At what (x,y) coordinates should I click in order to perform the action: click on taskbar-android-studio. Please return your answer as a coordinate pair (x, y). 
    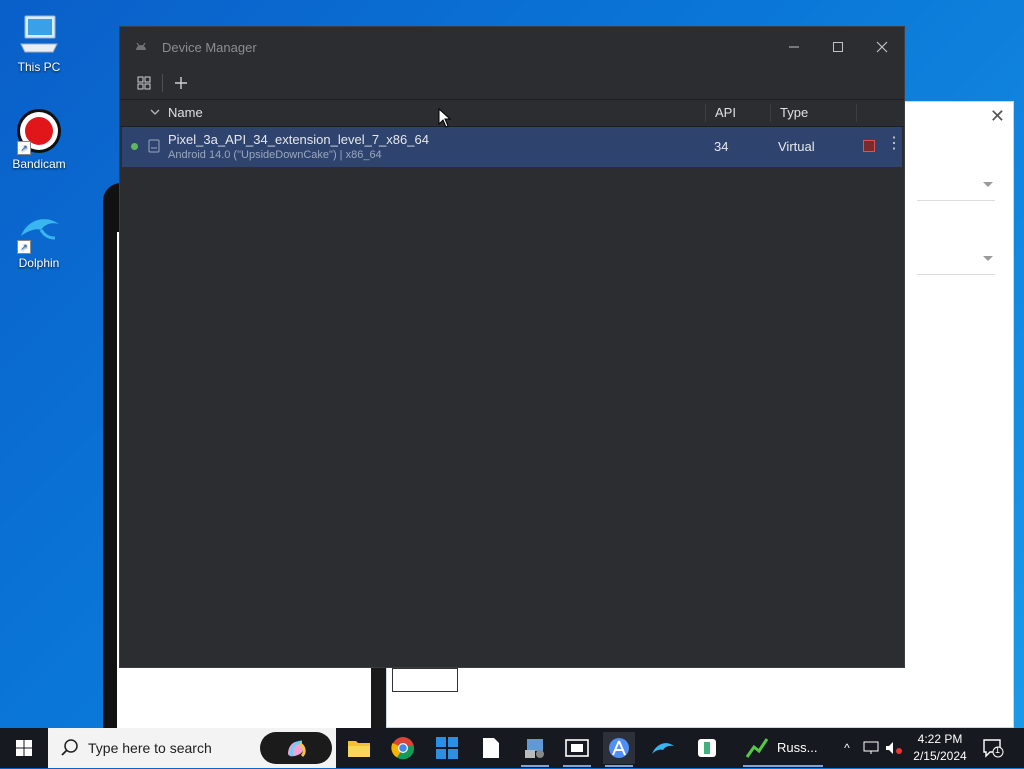
    Looking at the image, I should click on (619, 749).